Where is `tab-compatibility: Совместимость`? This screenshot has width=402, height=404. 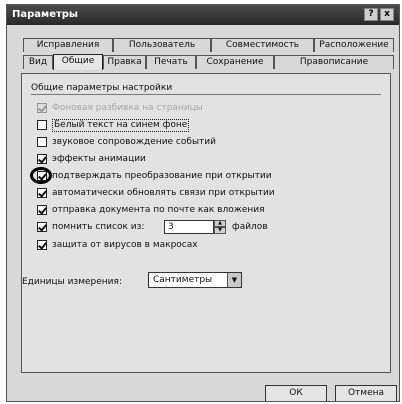
tab-compatibility: Совместимость is located at coordinates (262, 45).